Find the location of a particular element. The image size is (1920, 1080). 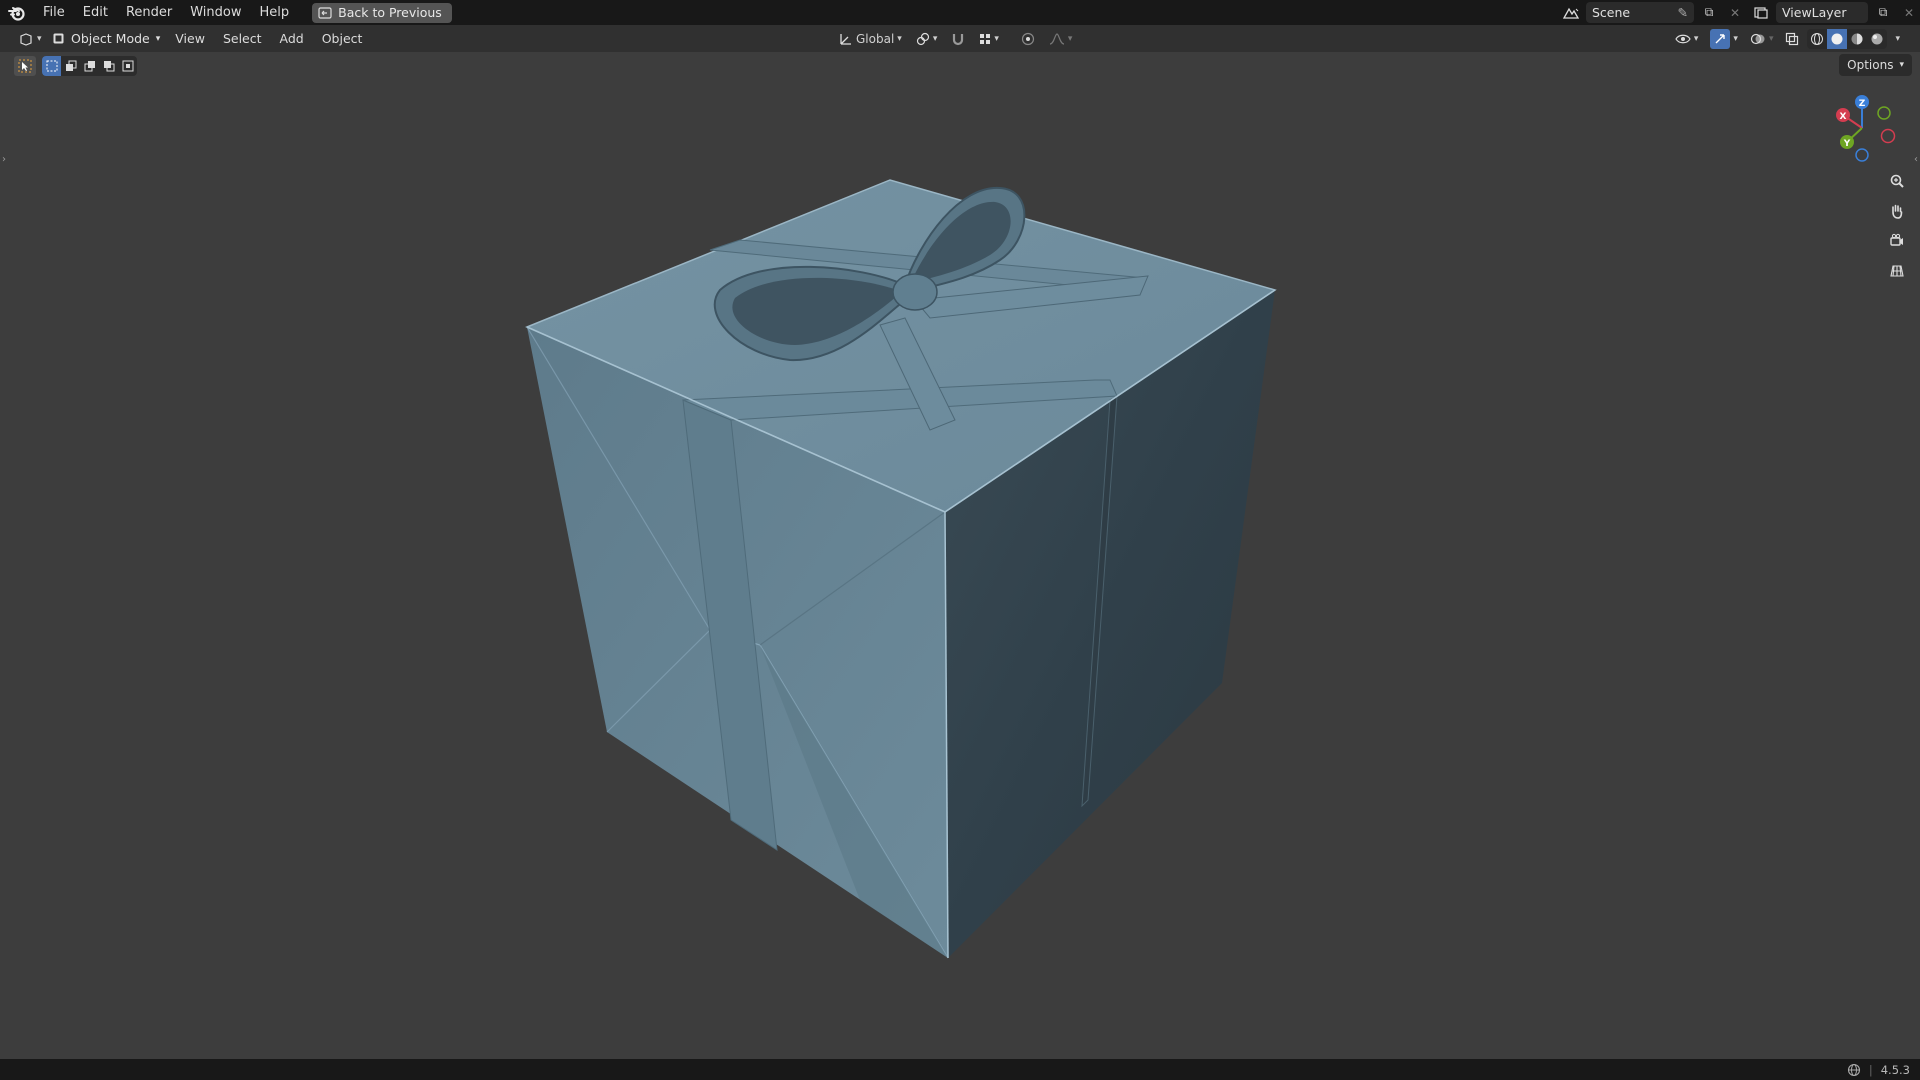

object-mode-icon is located at coordinates (58, 38).